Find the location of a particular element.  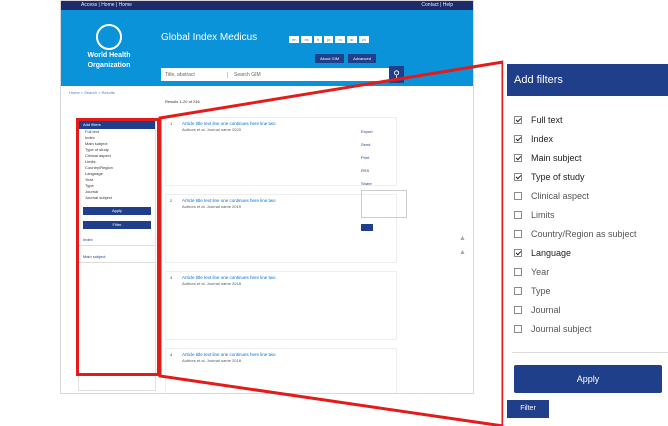

filter-label: Journal subject is located at coordinates (561, 328).